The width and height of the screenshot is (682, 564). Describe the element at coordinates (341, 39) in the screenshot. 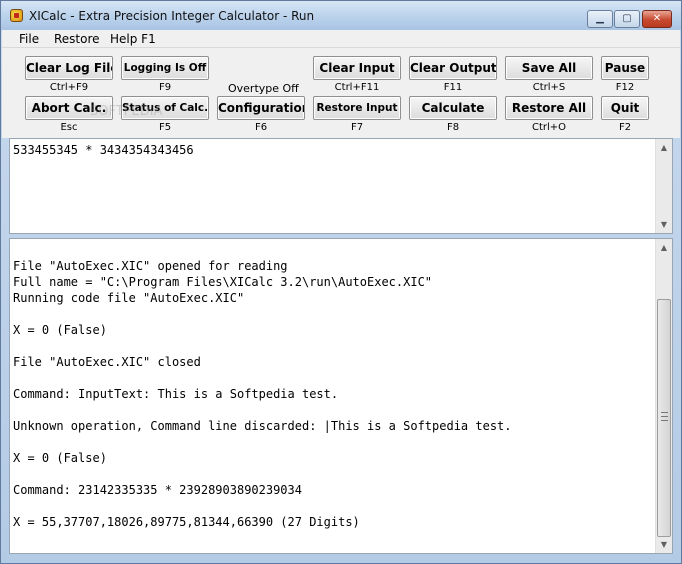

I see `menu-bar: File Restore Help F1` at that location.